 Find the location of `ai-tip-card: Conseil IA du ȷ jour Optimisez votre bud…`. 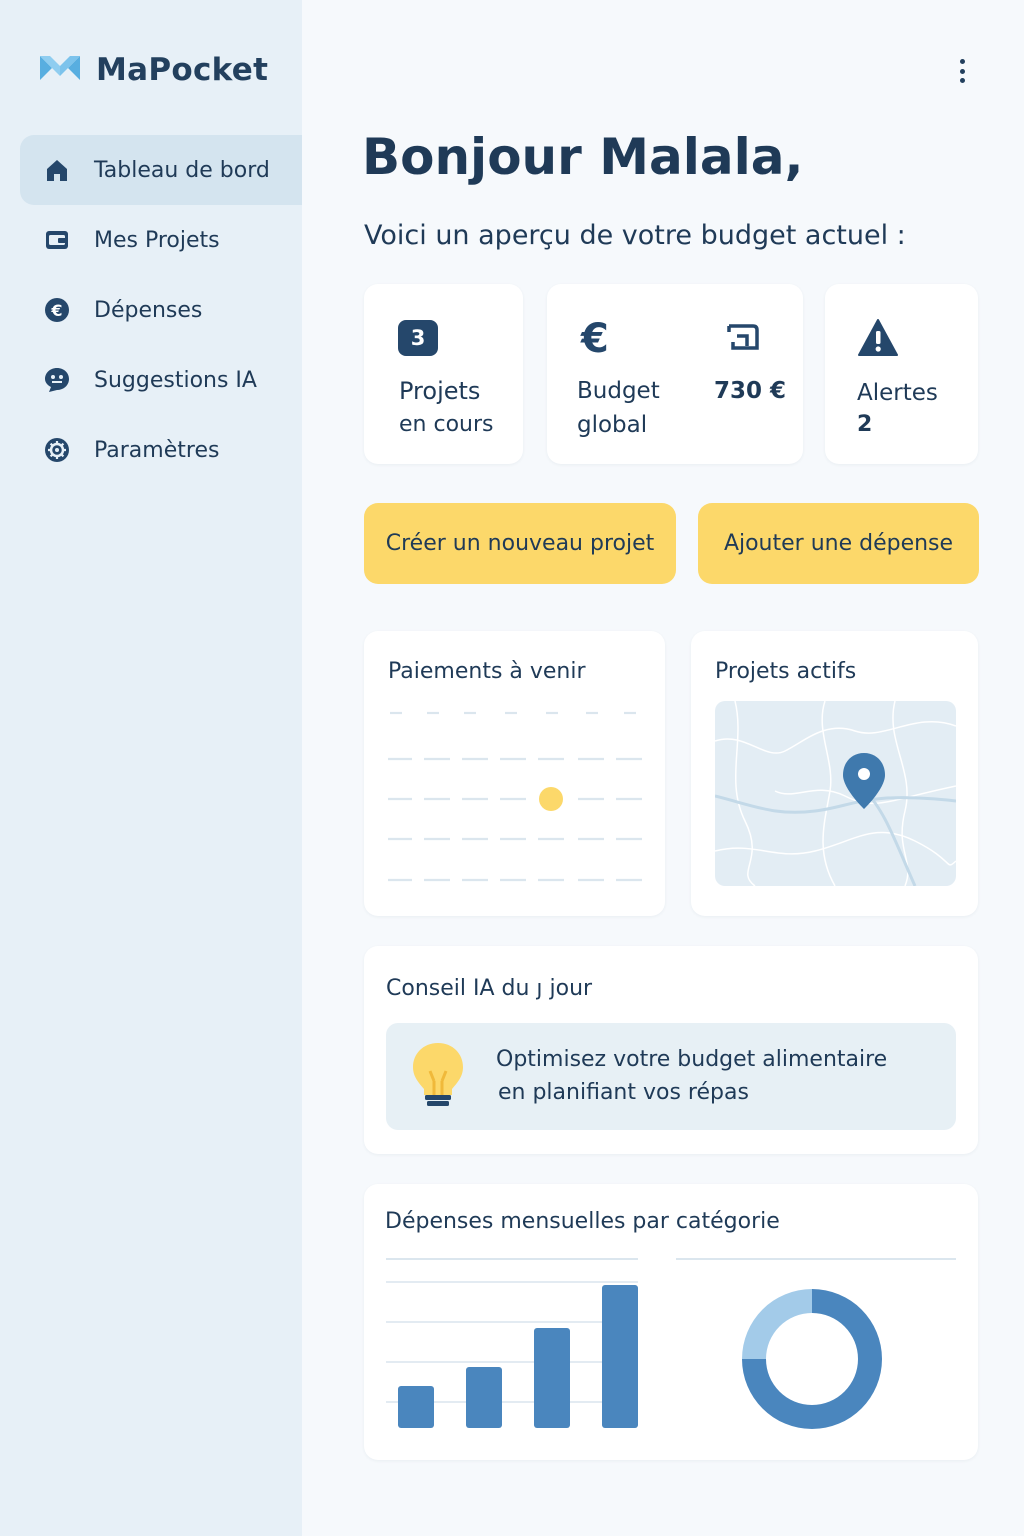

ai-tip-card: Conseil IA du ȷ jour Optimisez votre bud… is located at coordinates (671, 1050).